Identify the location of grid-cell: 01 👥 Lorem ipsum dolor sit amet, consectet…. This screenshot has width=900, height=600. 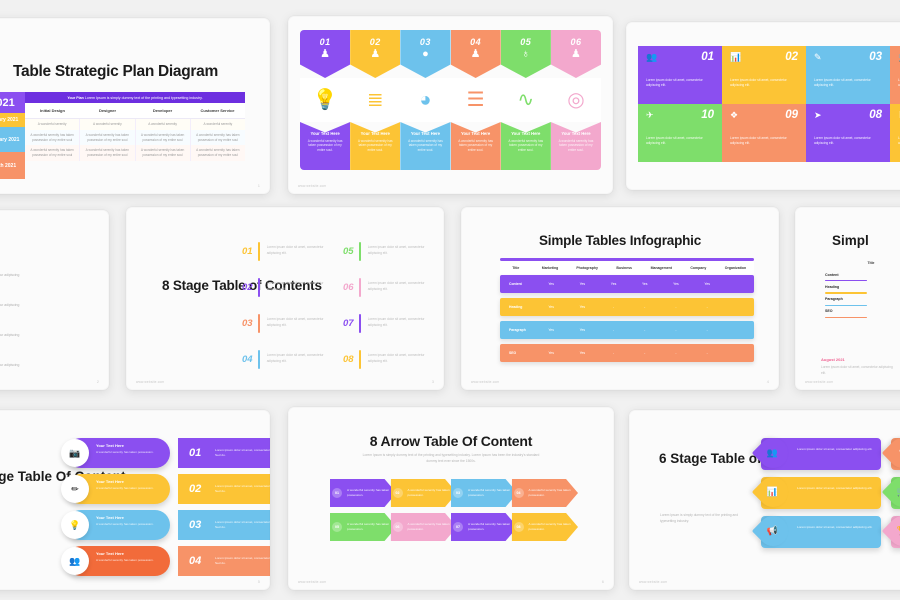
(680, 75).